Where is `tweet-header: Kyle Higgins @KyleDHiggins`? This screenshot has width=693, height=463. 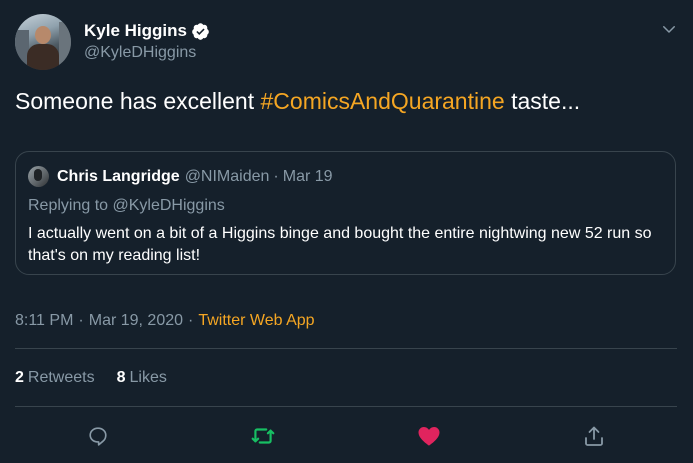
tweet-header: Kyle Higgins @KyleDHiggins is located at coordinates (112, 42).